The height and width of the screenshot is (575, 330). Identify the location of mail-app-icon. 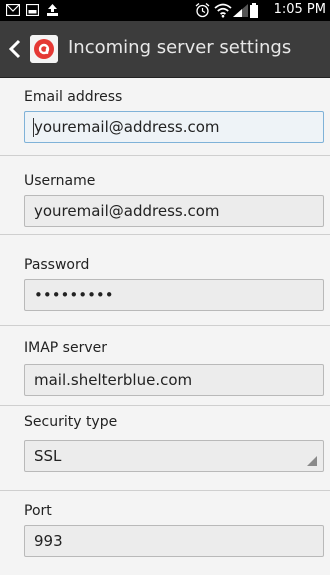
(44, 49).